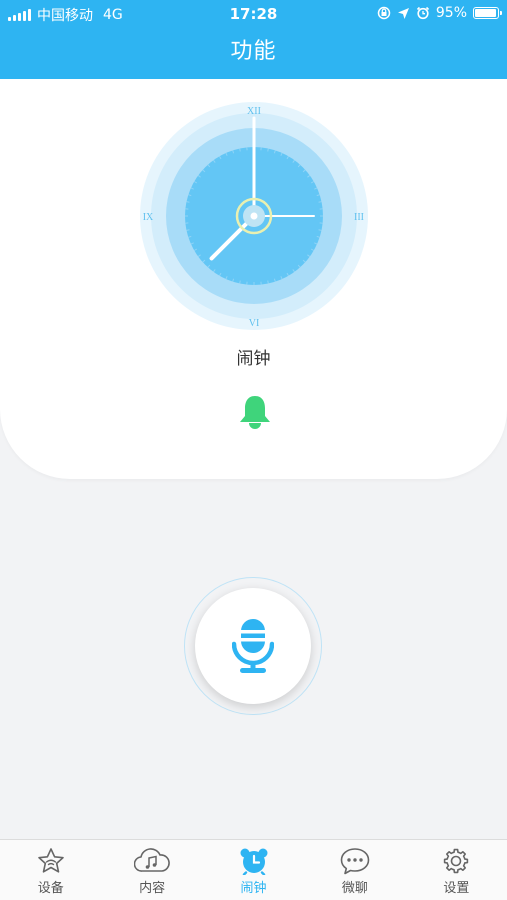  I want to click on tab-label: 微聊, so click(354, 888).